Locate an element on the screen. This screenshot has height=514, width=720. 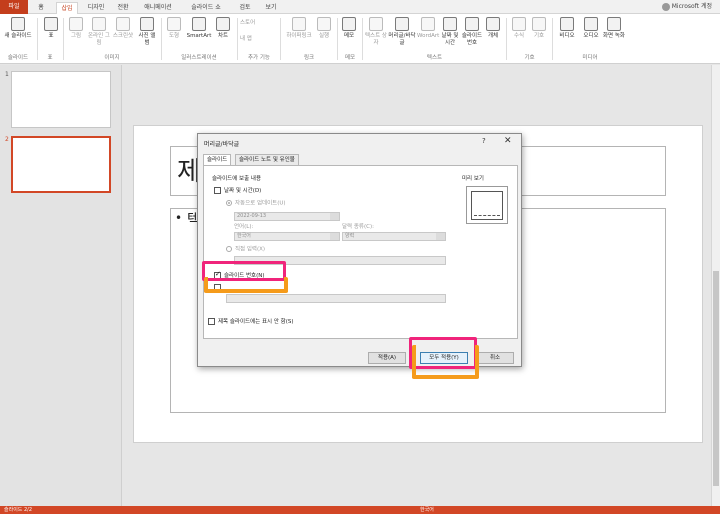
apply-button: 적용(A) is located at coordinates (387, 358).